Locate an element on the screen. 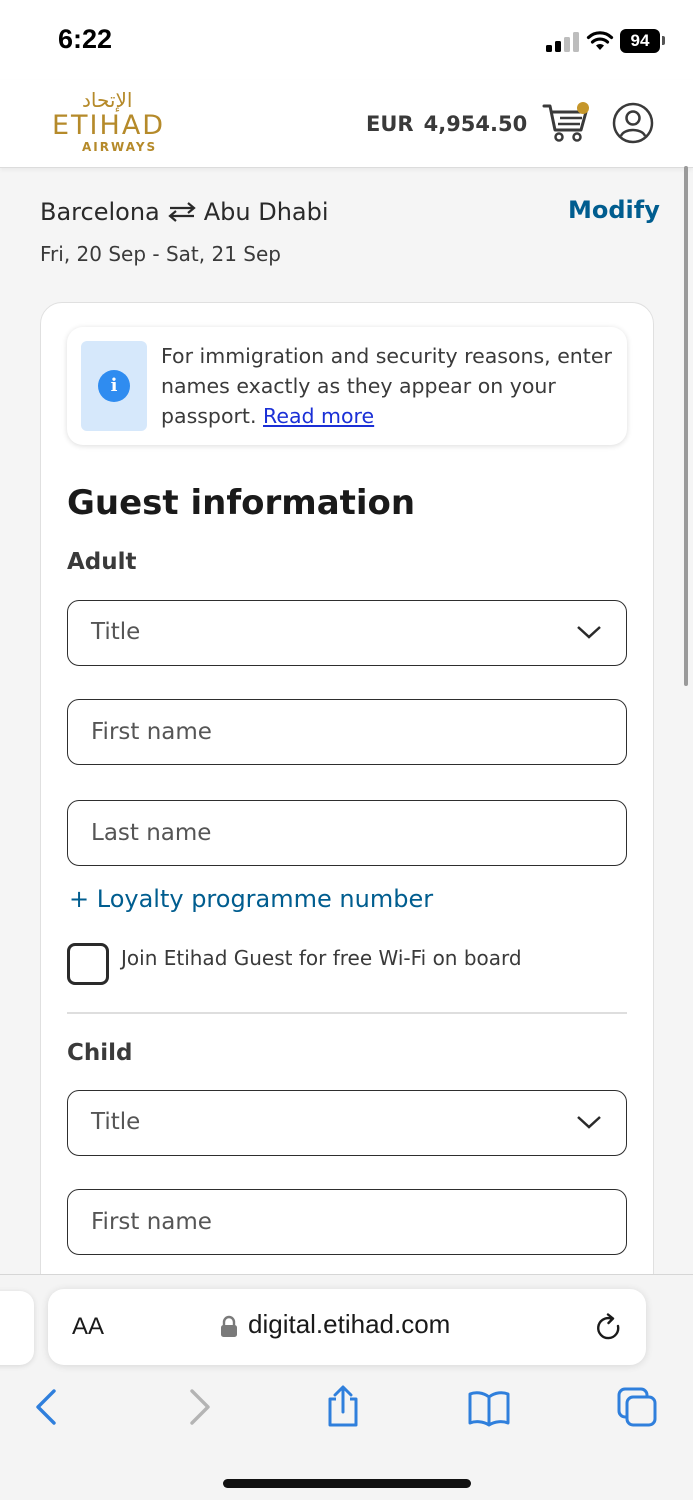 The height and width of the screenshot is (1500, 693). logo-arabic-text: الإتحاد is located at coordinates (107, 100).